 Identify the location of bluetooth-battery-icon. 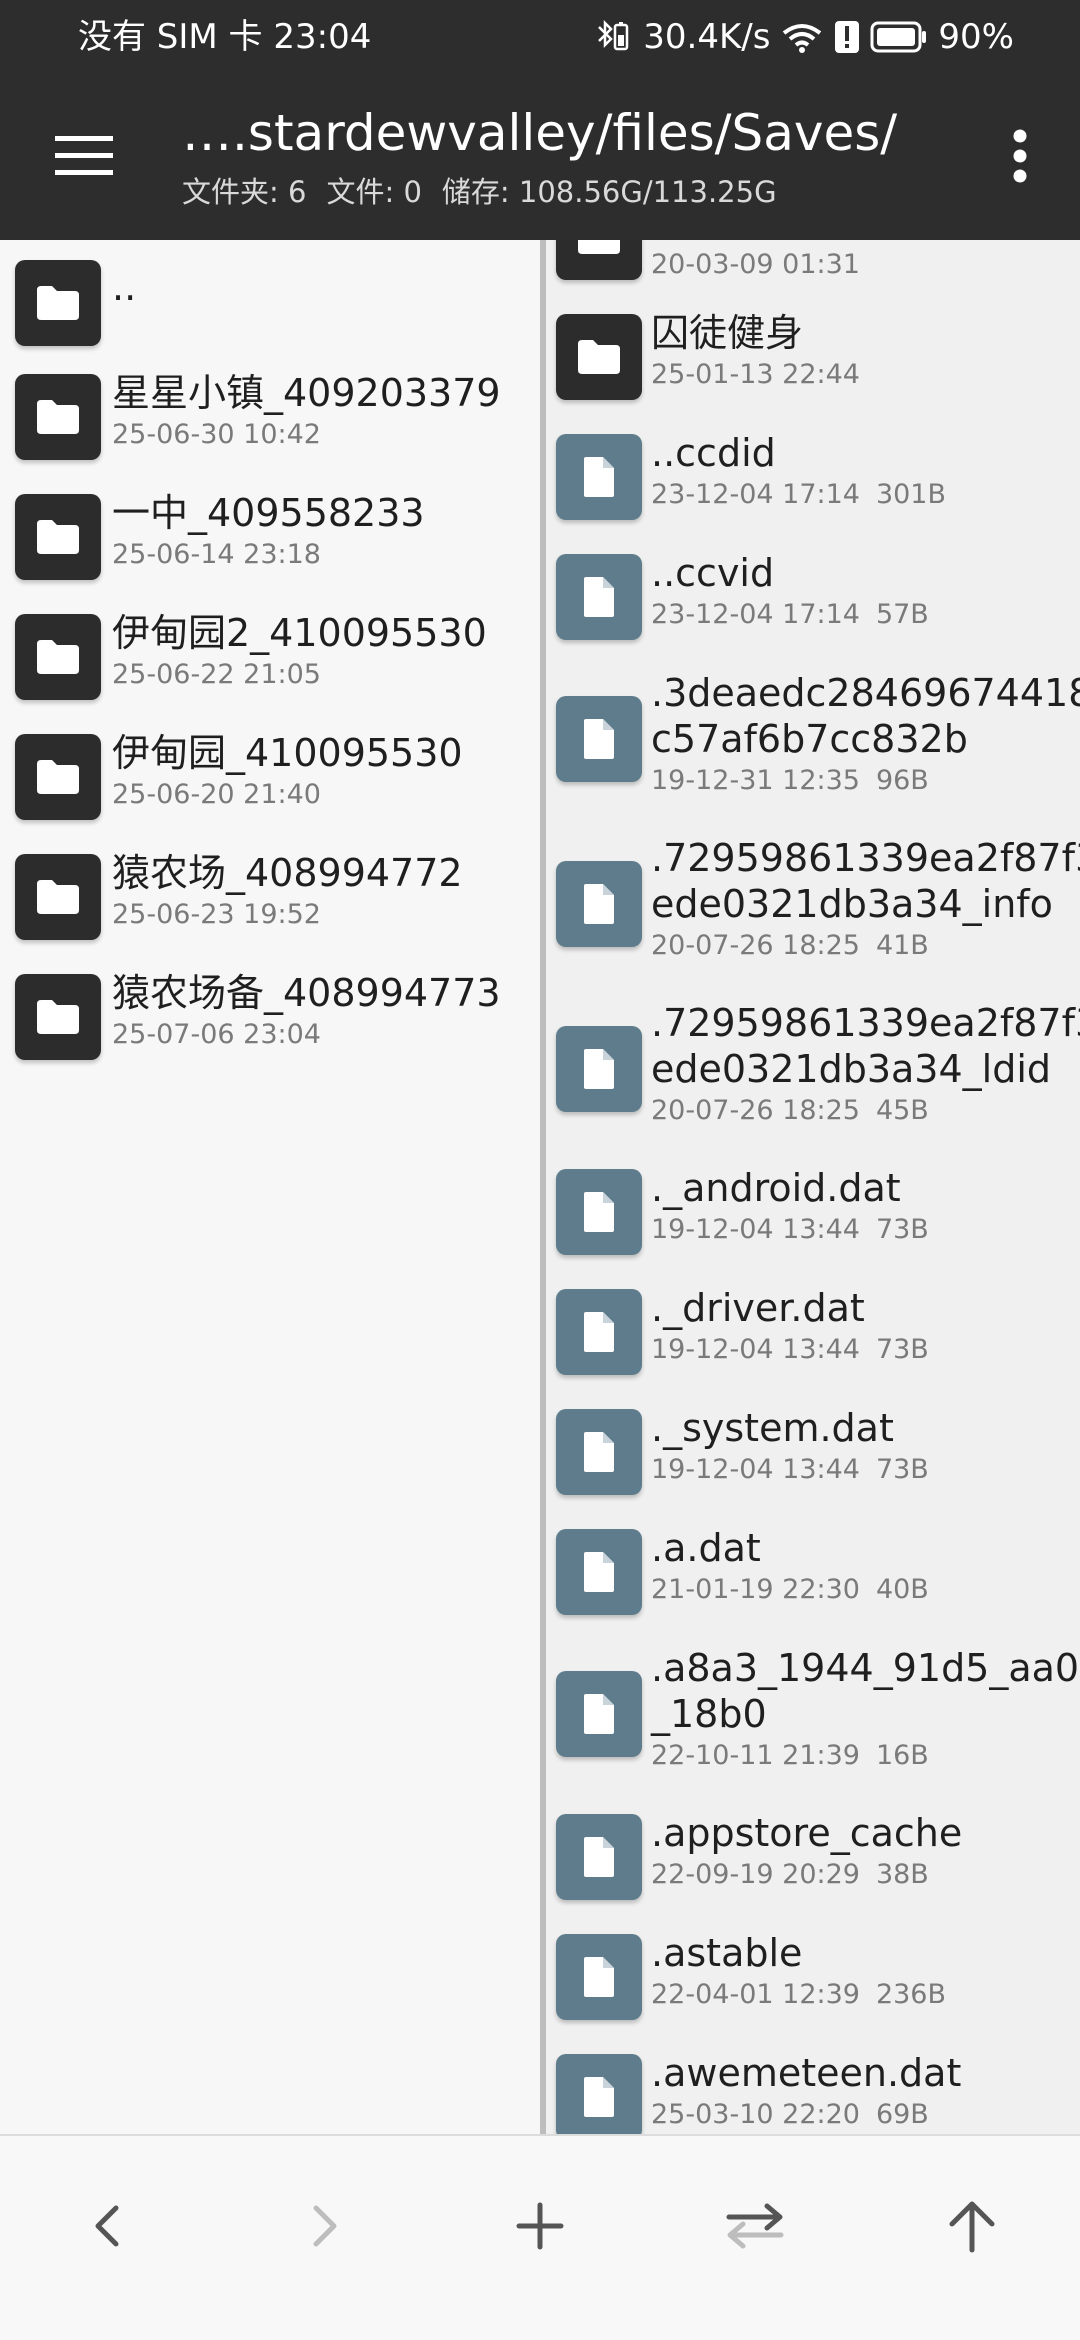
(613, 37).